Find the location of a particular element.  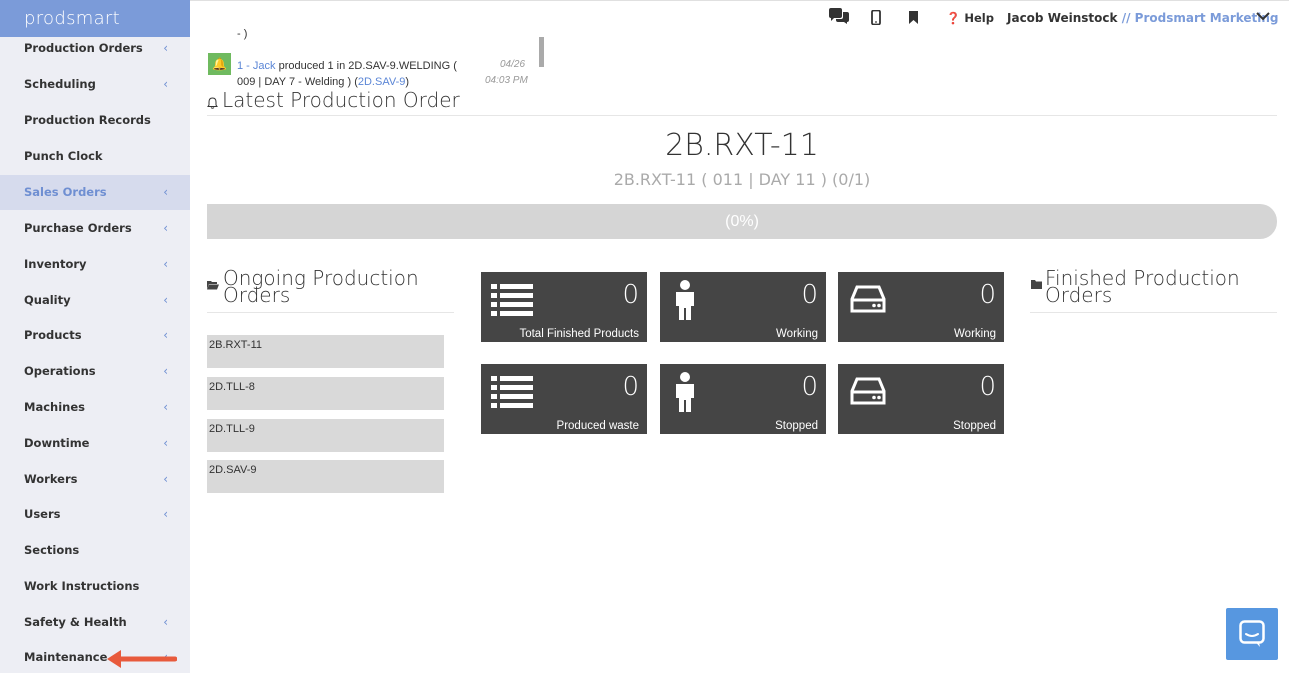

notification-line2: 009 | DAY 7 - Welding ) ( is located at coordinates (297, 82).